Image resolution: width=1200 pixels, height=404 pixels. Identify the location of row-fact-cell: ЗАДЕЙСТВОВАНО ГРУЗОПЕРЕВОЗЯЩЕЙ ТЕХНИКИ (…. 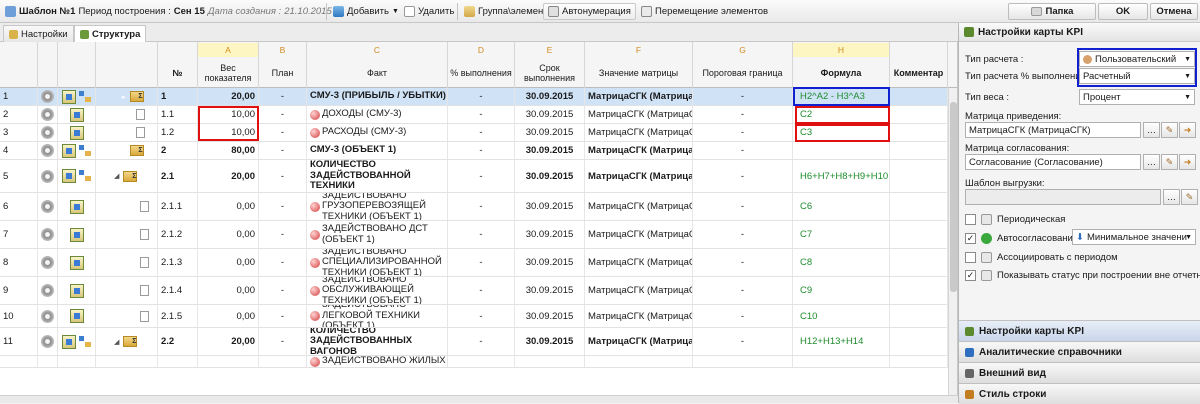
(377, 206).